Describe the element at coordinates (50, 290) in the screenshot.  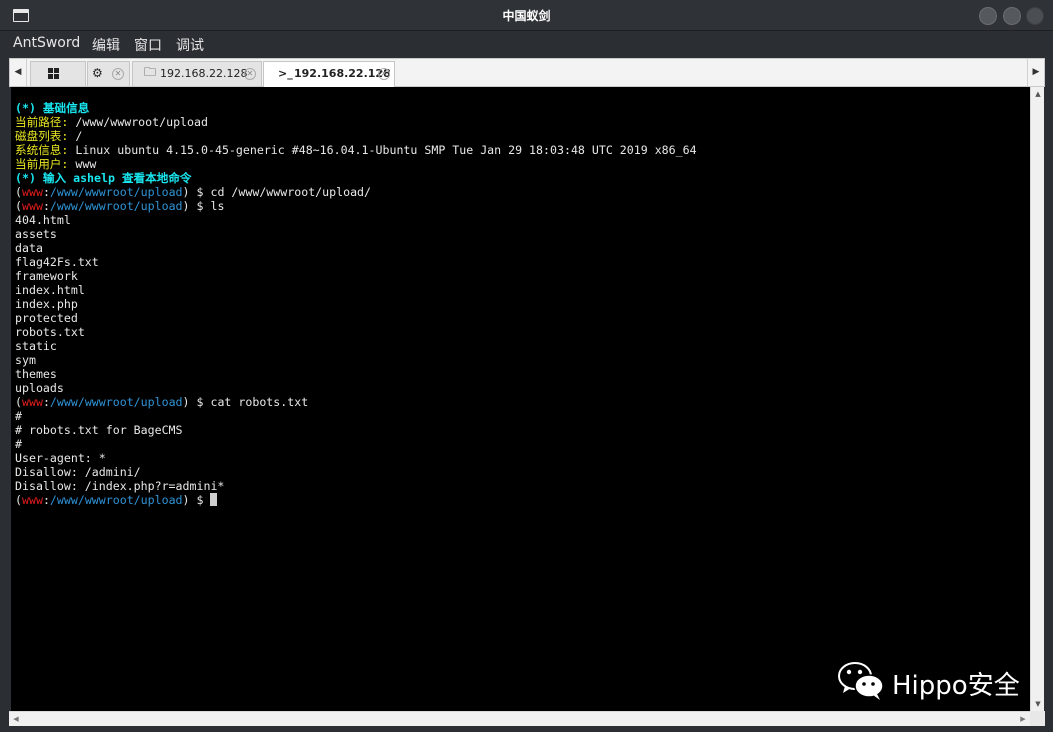
I see `terminal-line: index.html` at that location.